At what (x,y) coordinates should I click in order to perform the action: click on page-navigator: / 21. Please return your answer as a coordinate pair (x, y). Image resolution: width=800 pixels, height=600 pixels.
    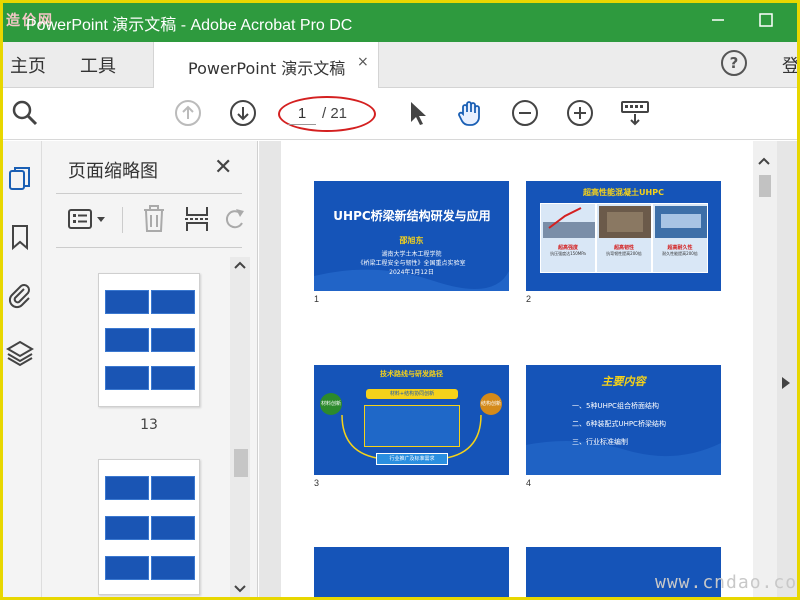
    Looking at the image, I should click on (327, 114).